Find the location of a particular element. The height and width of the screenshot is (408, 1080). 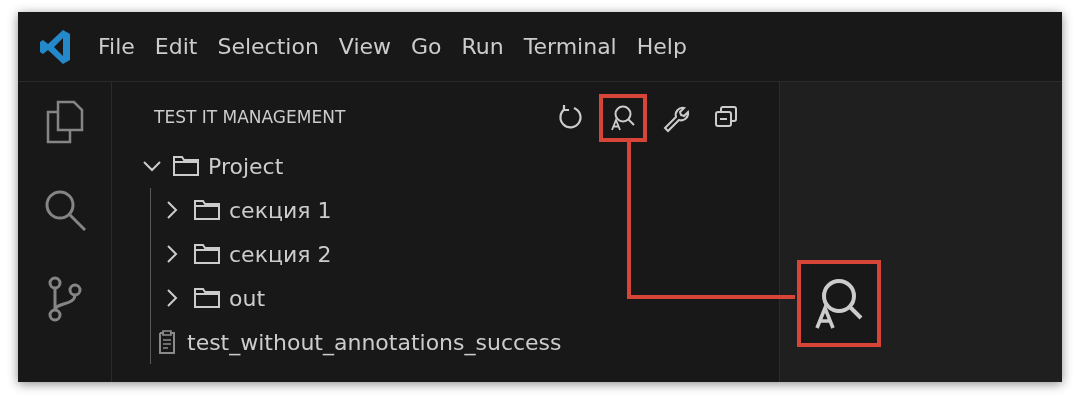

tree-item-label: Project is located at coordinates (246, 166).